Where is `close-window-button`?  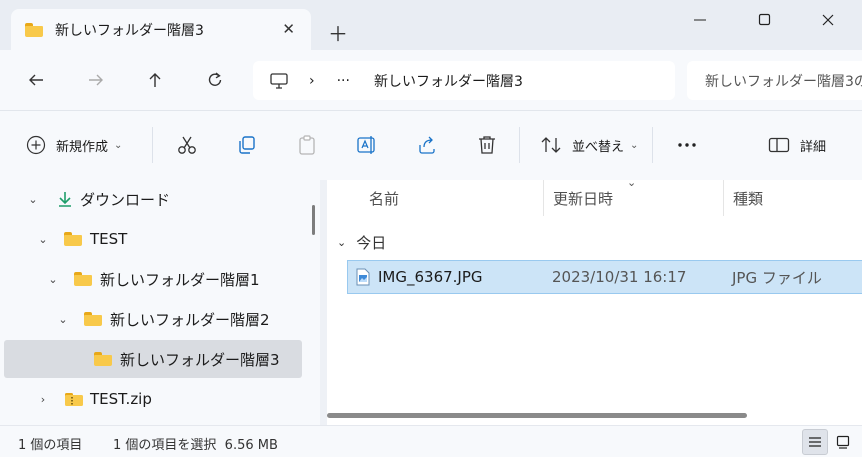
close-window-button is located at coordinates (828, 20).